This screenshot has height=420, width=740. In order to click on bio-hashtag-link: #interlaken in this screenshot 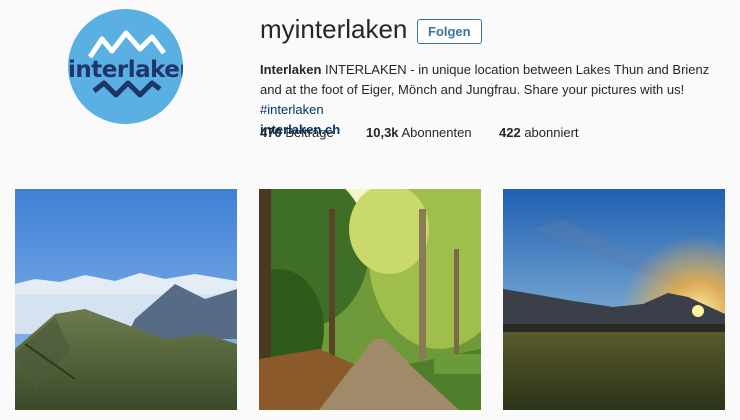, I will do `click(292, 109)`.